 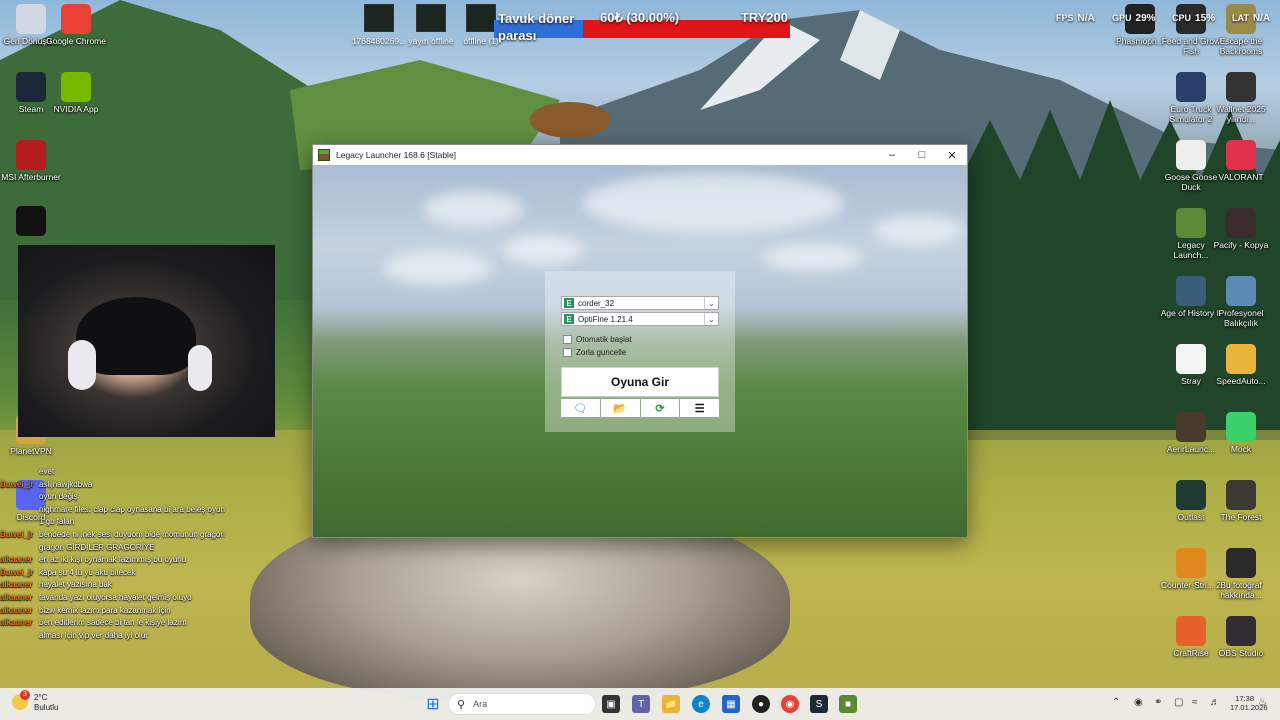 I want to click on desktop-icon-mock: Mock, so click(x=1241, y=433).